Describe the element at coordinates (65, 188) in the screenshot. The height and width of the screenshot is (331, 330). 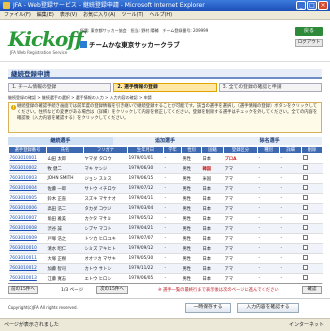
I see `cell-name: 佐藤 一郎` at that location.